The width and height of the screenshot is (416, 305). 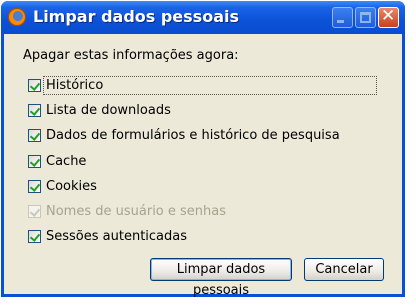 What do you see at coordinates (340, 21) in the screenshot?
I see `minimize-icon` at bounding box center [340, 21].